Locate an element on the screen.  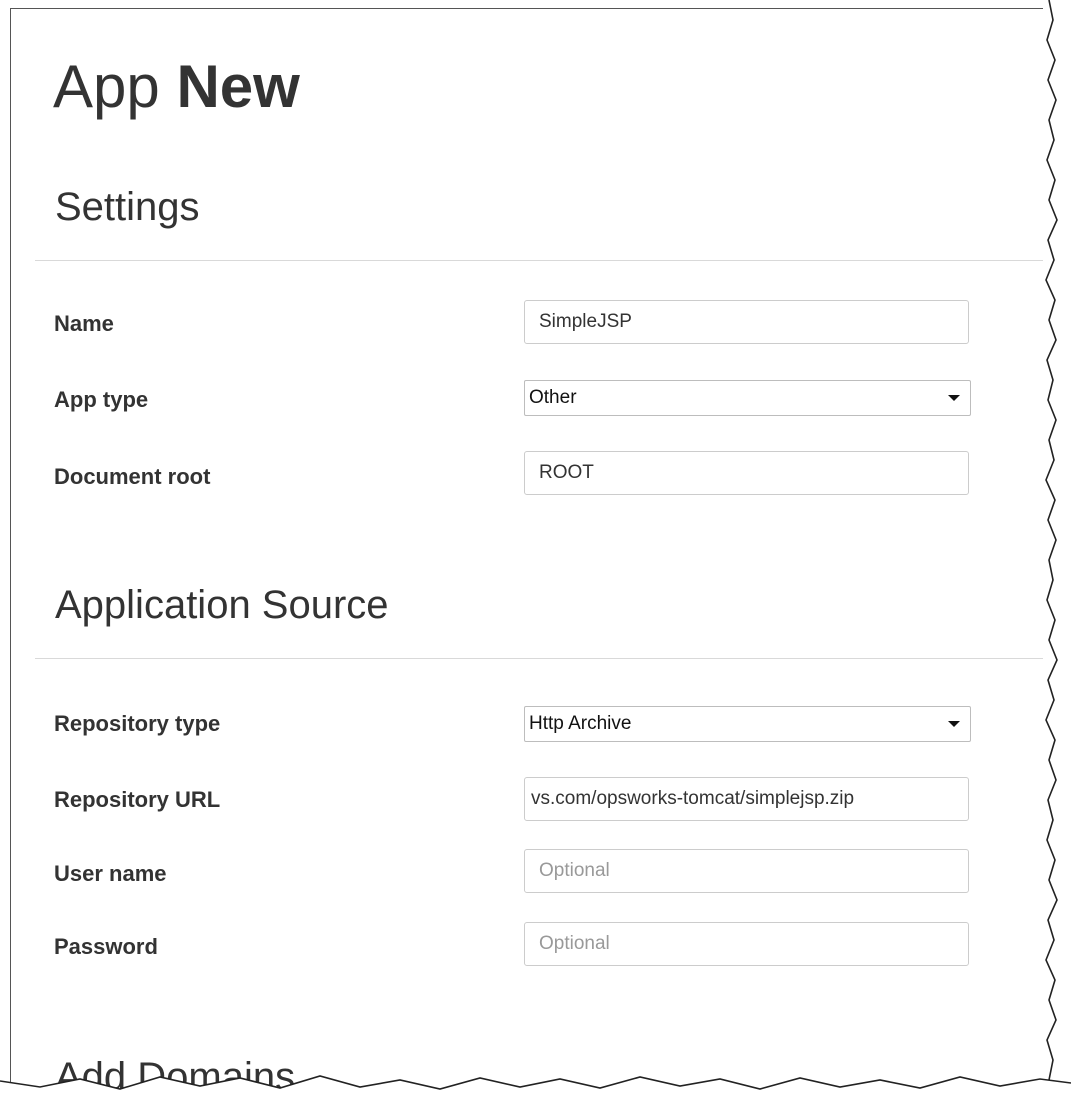
torn-edge-bottom is located at coordinates (535, 1087).